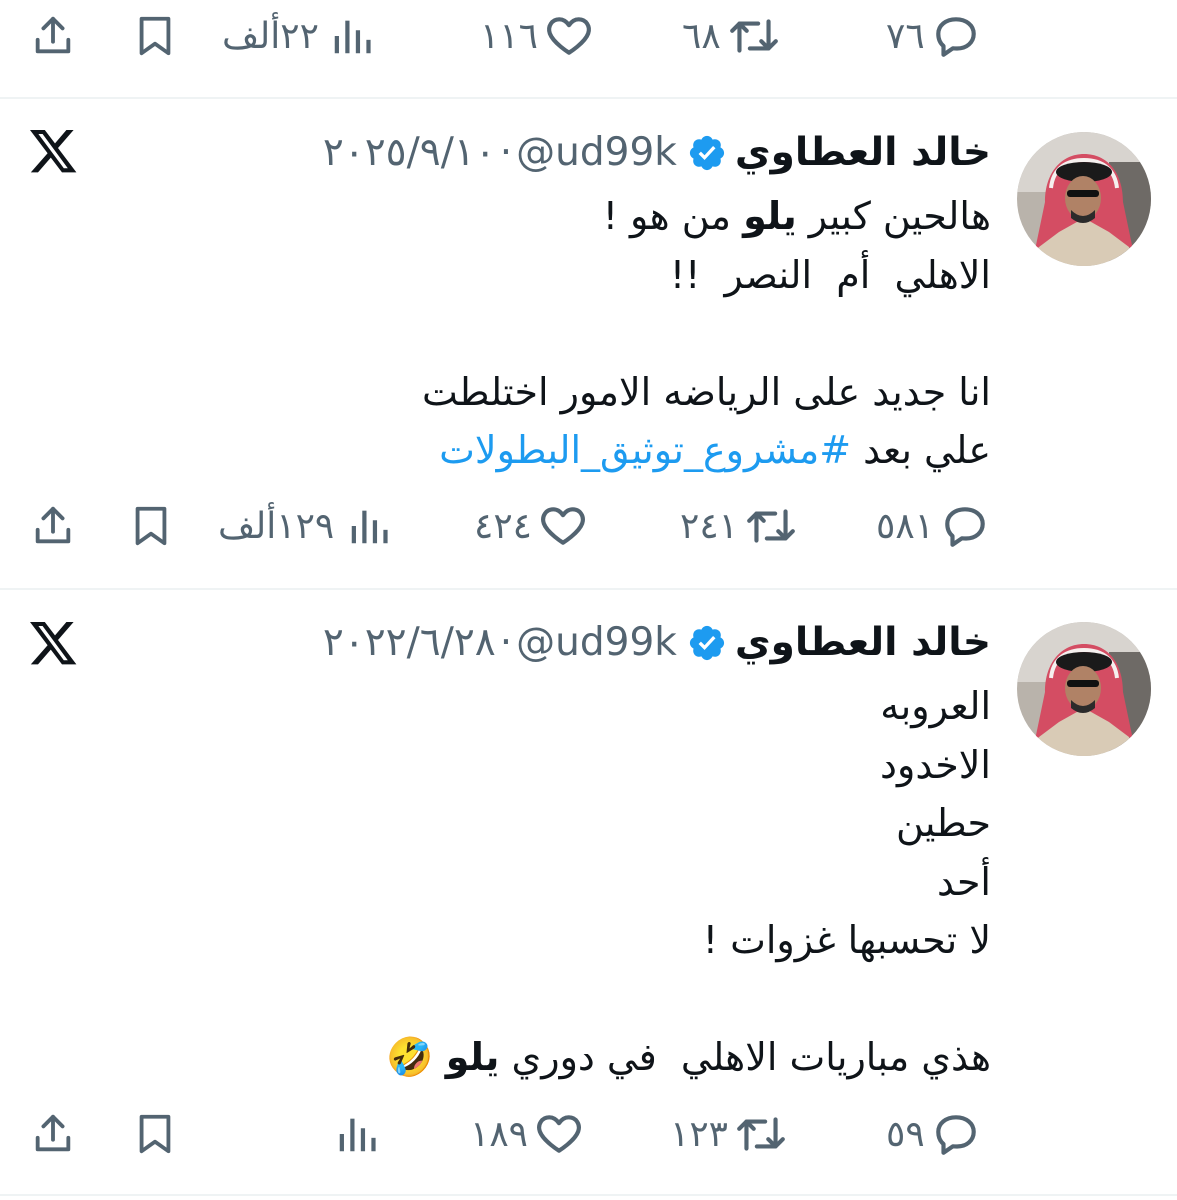 This screenshot has height=1200, width=1177. I want to click on text-run: هالحين كبير, so click(893, 216).